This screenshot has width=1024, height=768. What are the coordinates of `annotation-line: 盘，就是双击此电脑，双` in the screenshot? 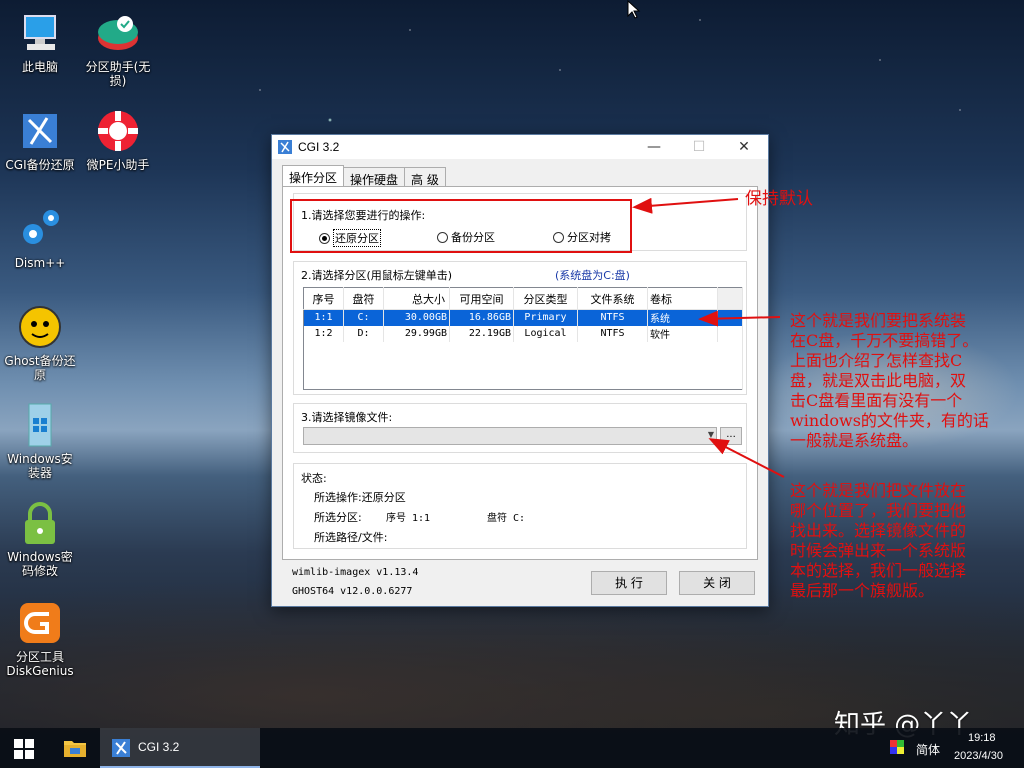 It's located at (878, 380).